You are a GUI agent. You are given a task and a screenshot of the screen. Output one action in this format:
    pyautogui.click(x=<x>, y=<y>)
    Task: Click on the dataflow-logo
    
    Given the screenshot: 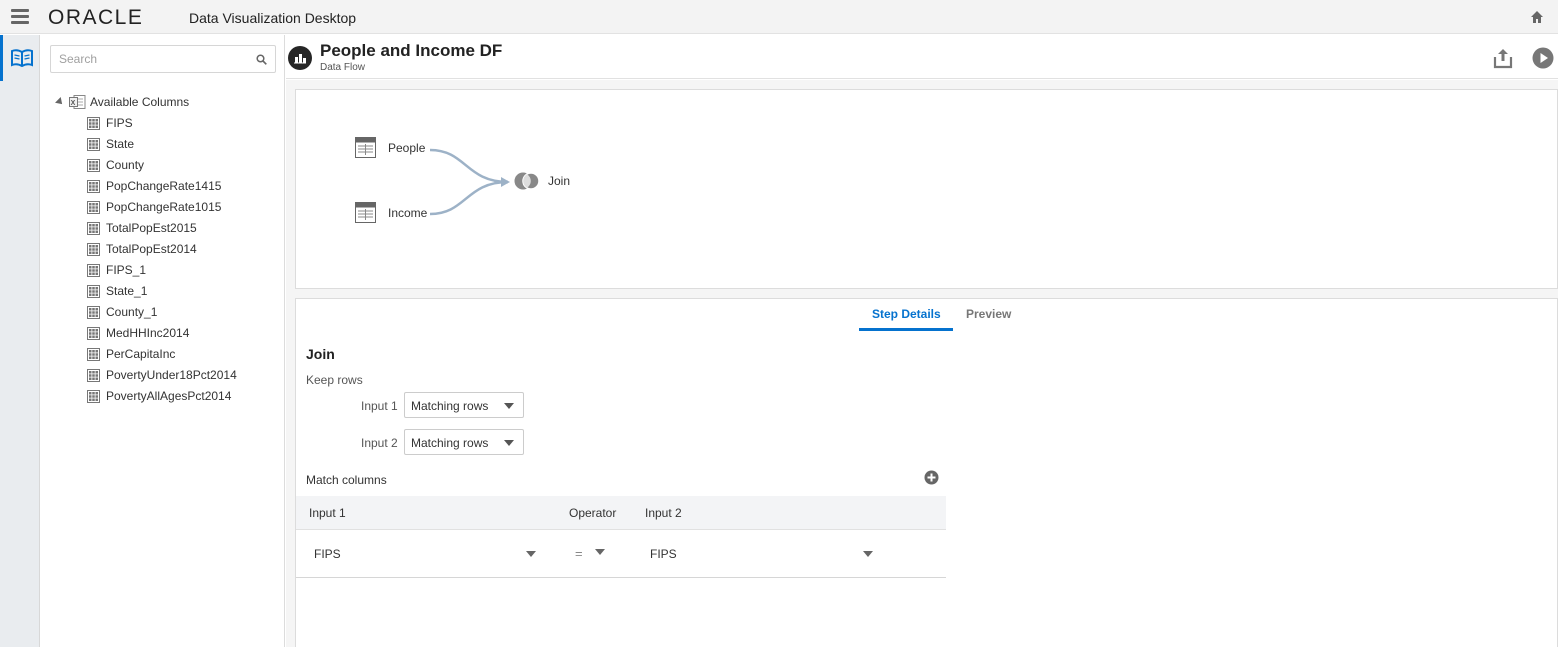 What is the action you would take?
    pyautogui.click(x=300, y=58)
    